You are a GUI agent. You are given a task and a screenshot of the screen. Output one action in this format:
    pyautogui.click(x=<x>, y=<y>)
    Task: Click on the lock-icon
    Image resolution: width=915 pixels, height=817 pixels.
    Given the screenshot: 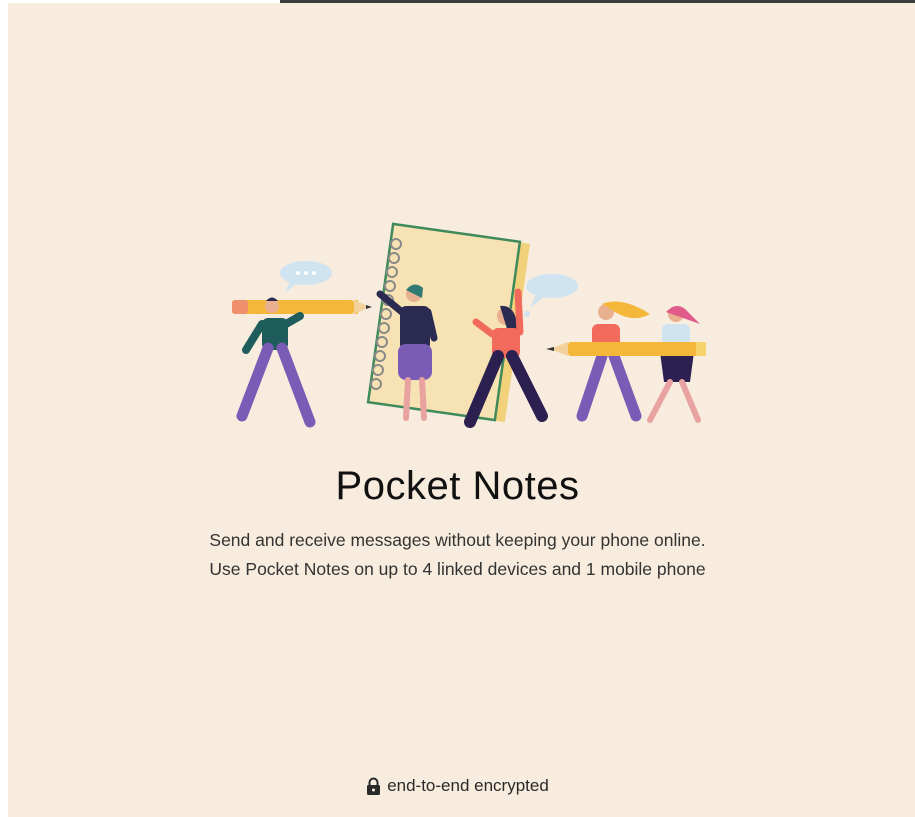 What is the action you would take?
    pyautogui.click(x=374, y=786)
    